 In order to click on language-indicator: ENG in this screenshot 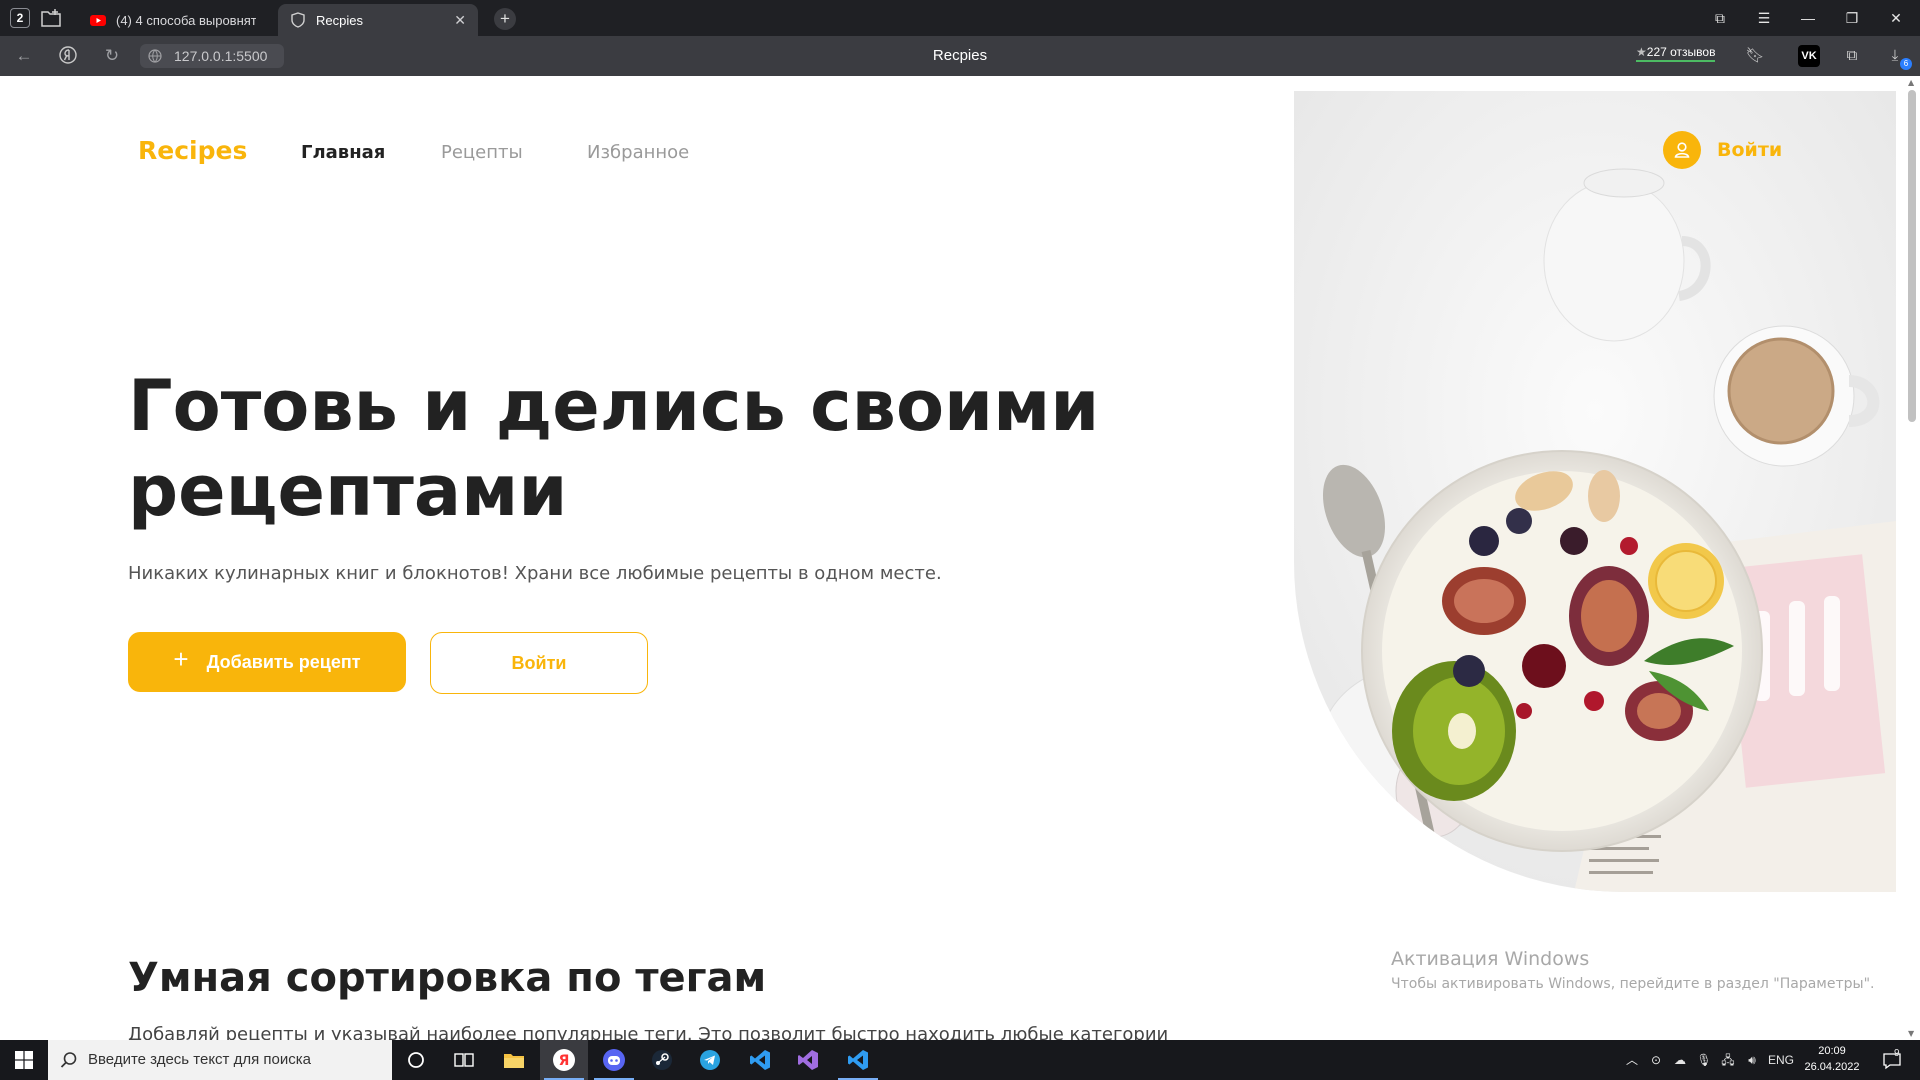, I will do `click(1781, 1060)`.